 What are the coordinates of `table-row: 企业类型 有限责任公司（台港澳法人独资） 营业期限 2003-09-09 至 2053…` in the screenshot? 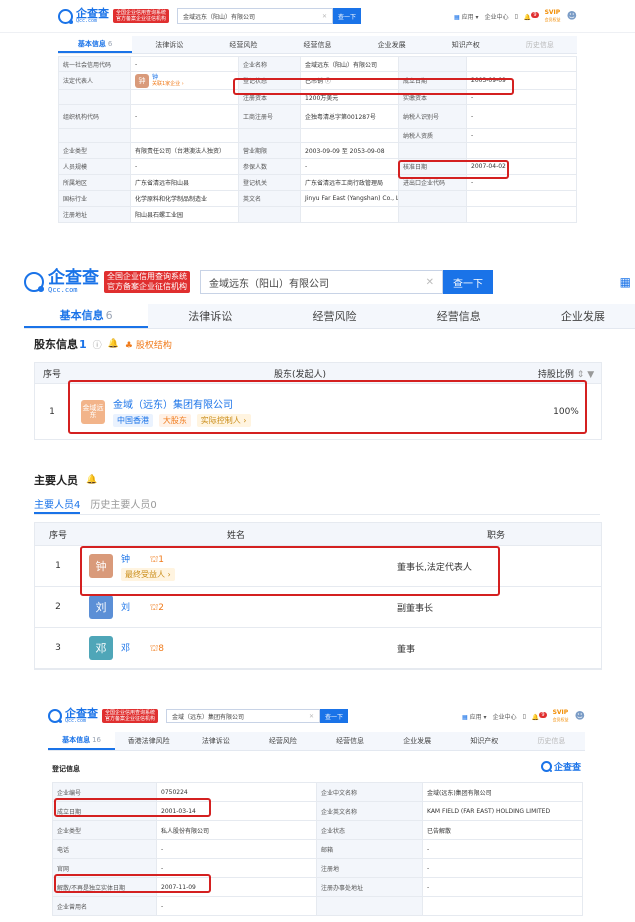 It's located at (317, 150).